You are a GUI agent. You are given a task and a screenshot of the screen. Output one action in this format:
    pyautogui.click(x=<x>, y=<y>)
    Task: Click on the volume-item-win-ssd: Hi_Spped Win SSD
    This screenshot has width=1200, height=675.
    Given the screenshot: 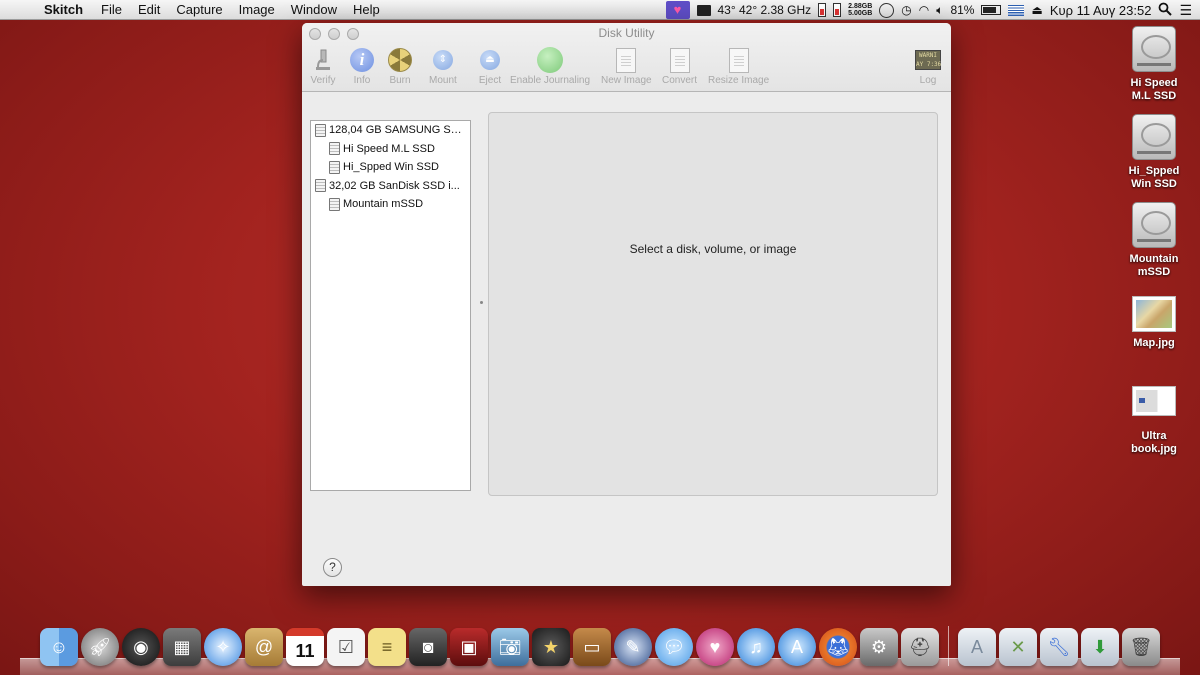 What is the action you would take?
    pyautogui.click(x=390, y=167)
    